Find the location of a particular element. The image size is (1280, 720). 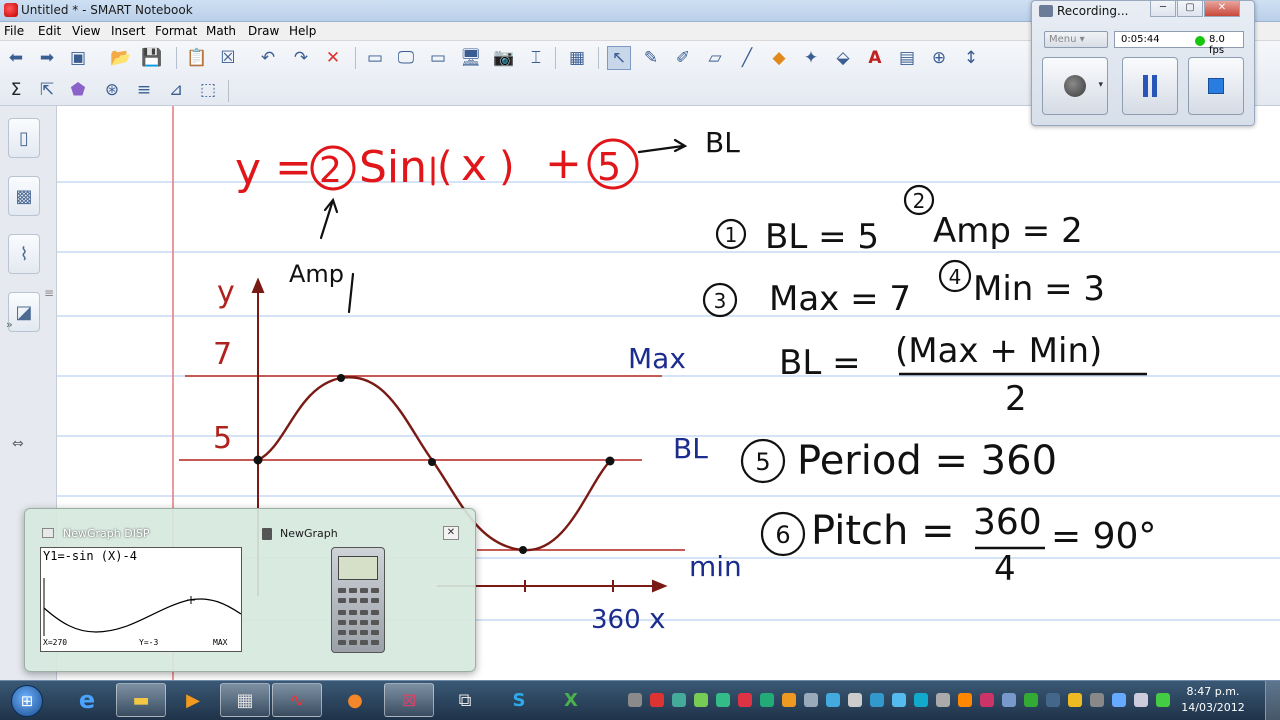

recording-menu-dropdown: Menu ▾ is located at coordinates (1076, 39).